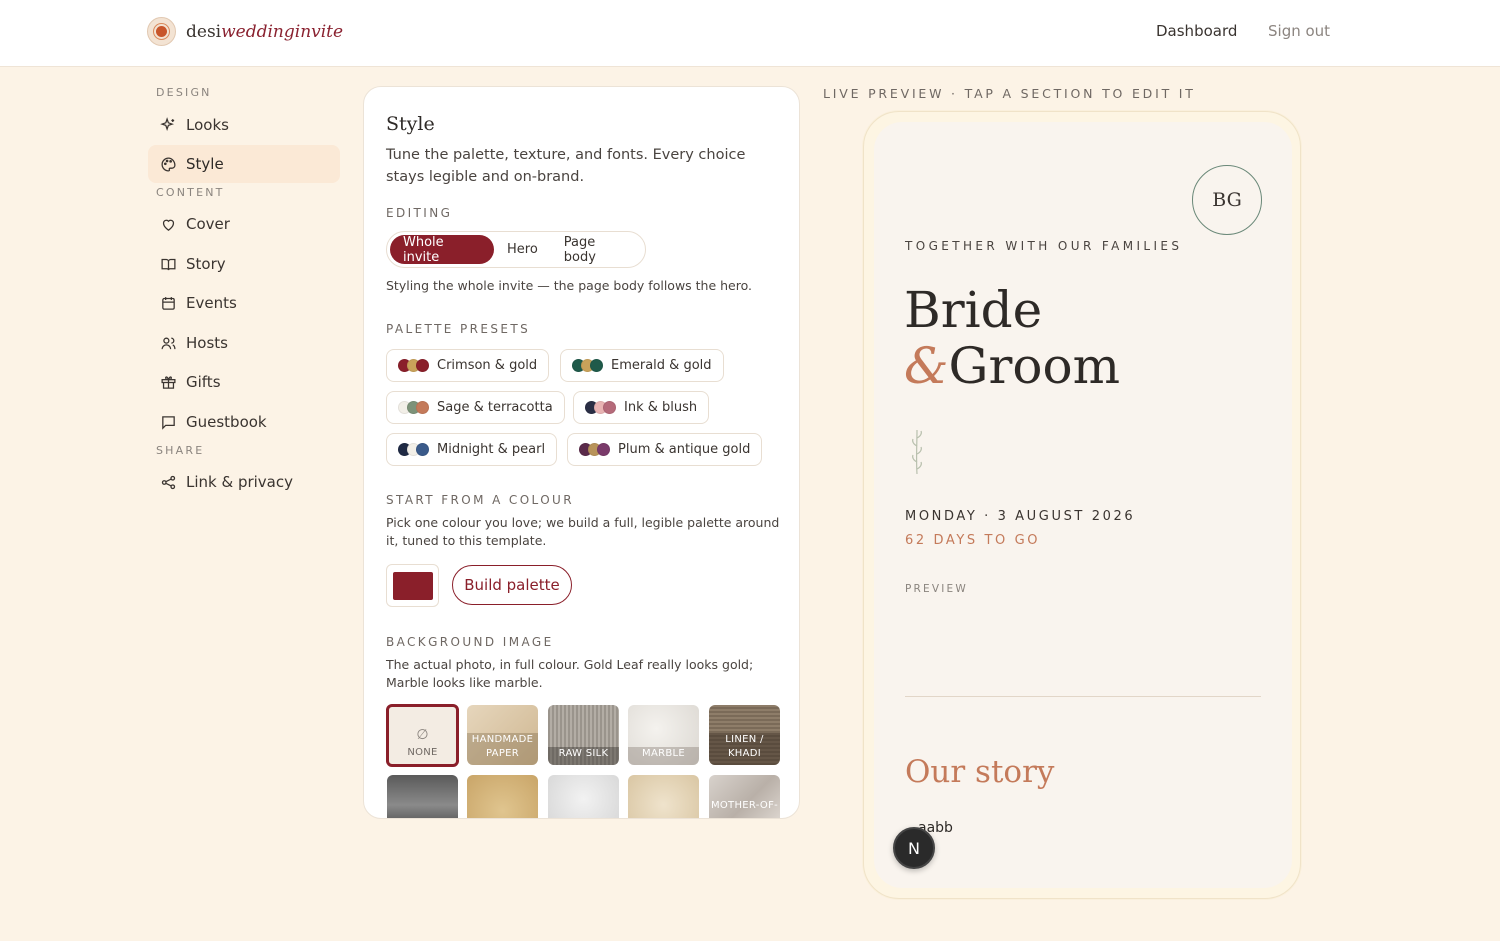  I want to click on palette-chip-label: Emerald & gold, so click(661, 365).